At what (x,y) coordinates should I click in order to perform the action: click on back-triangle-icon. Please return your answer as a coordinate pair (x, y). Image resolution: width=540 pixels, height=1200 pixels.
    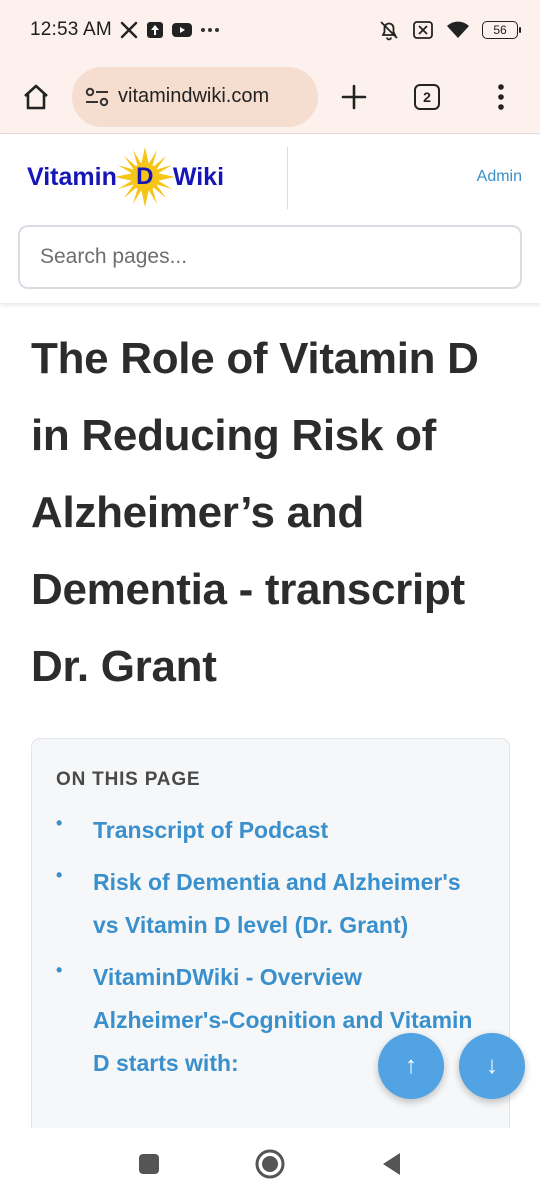
    Looking at the image, I should click on (391, 1164).